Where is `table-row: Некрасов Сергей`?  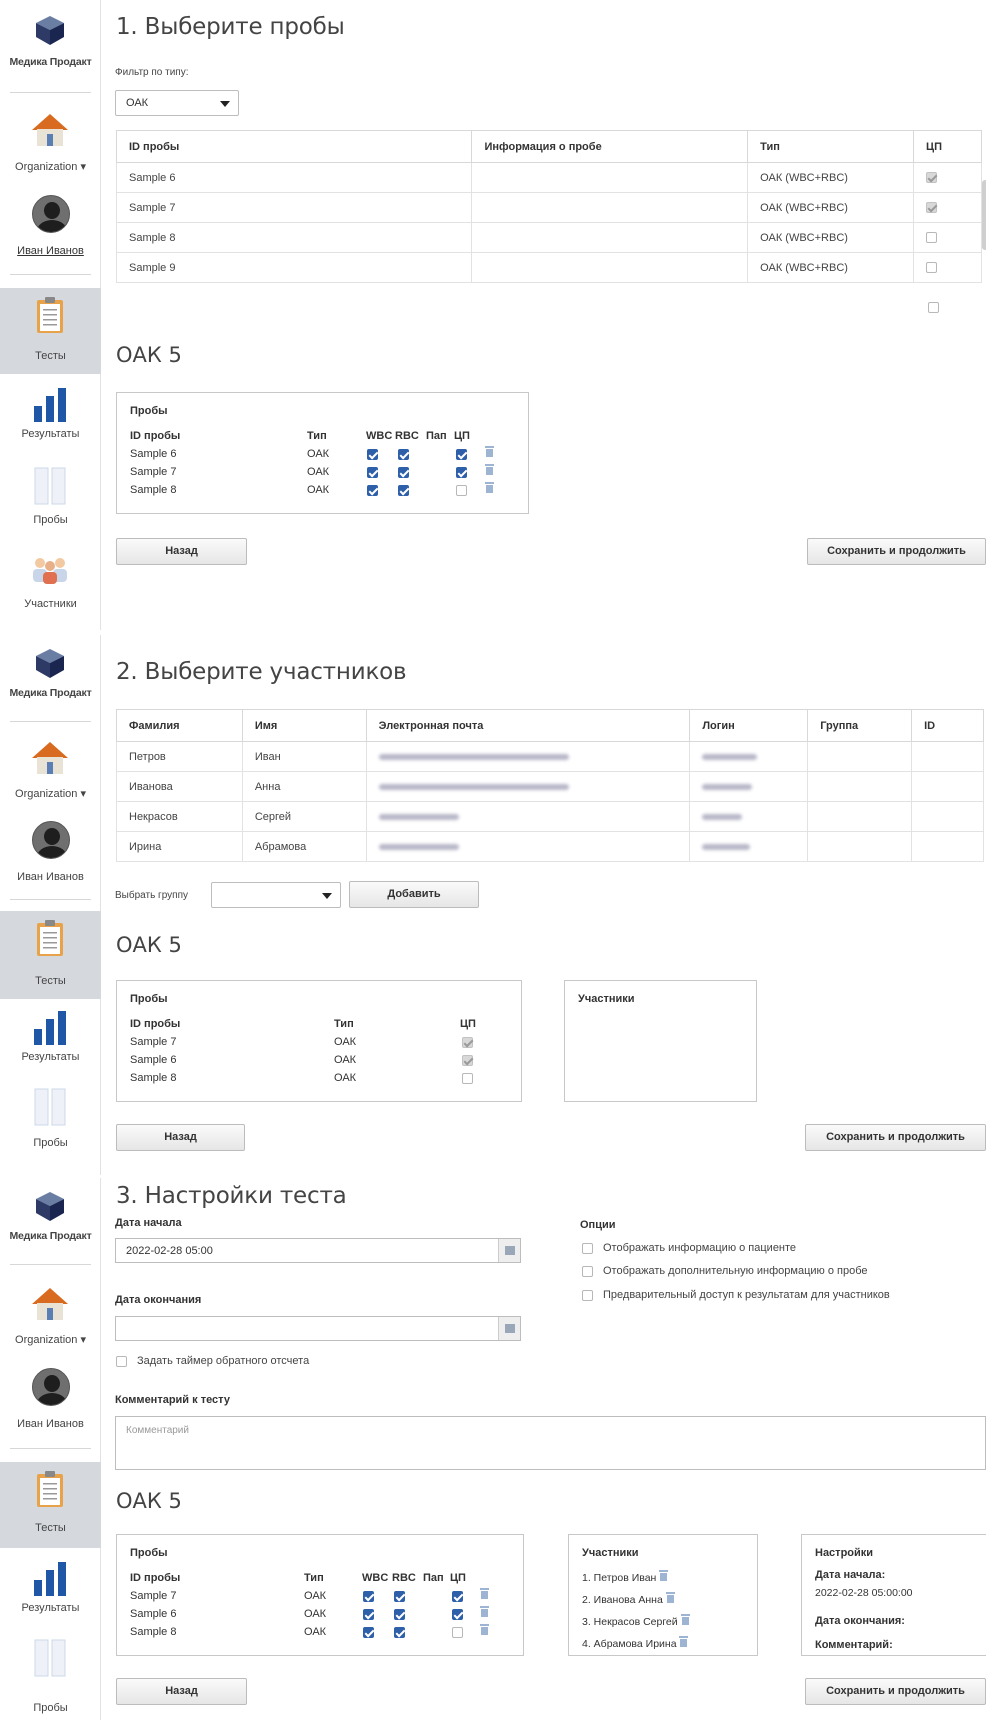 table-row: Некрасов Сергей is located at coordinates (550, 816).